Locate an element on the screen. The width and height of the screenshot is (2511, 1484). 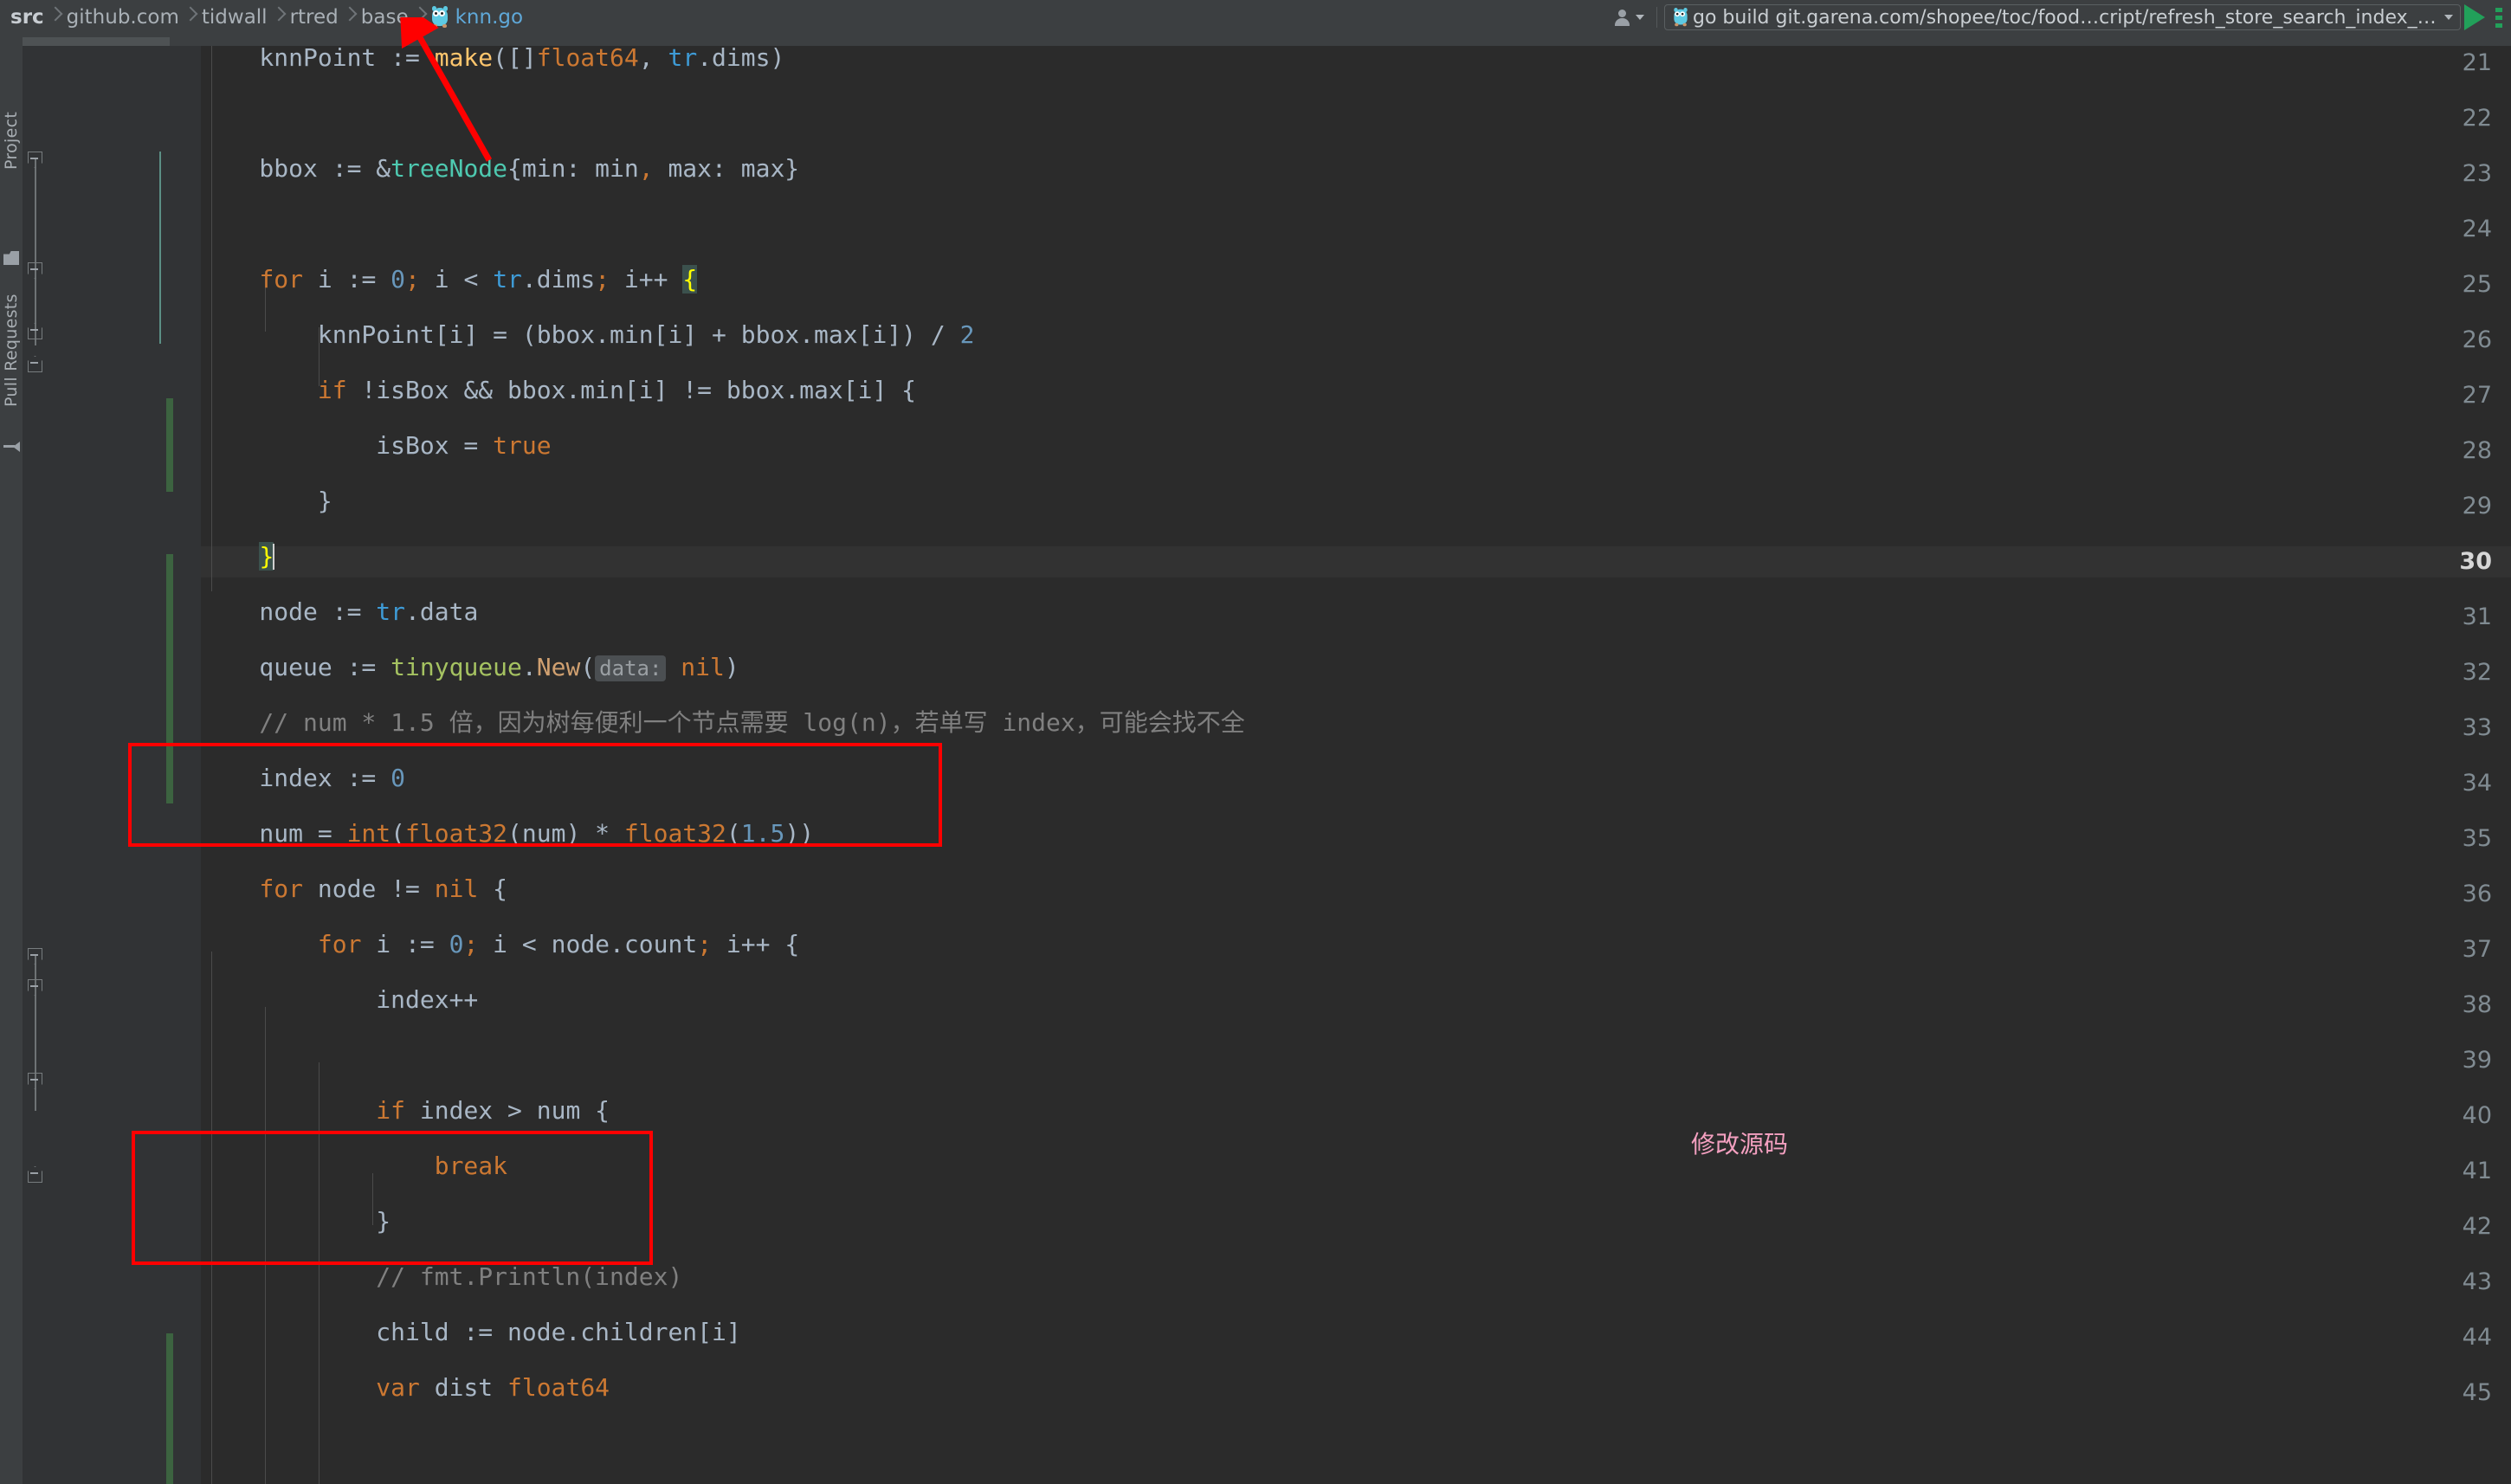
code-line: num = int(float32(num) * float32(1.5)) is located at coordinates (507, 833).